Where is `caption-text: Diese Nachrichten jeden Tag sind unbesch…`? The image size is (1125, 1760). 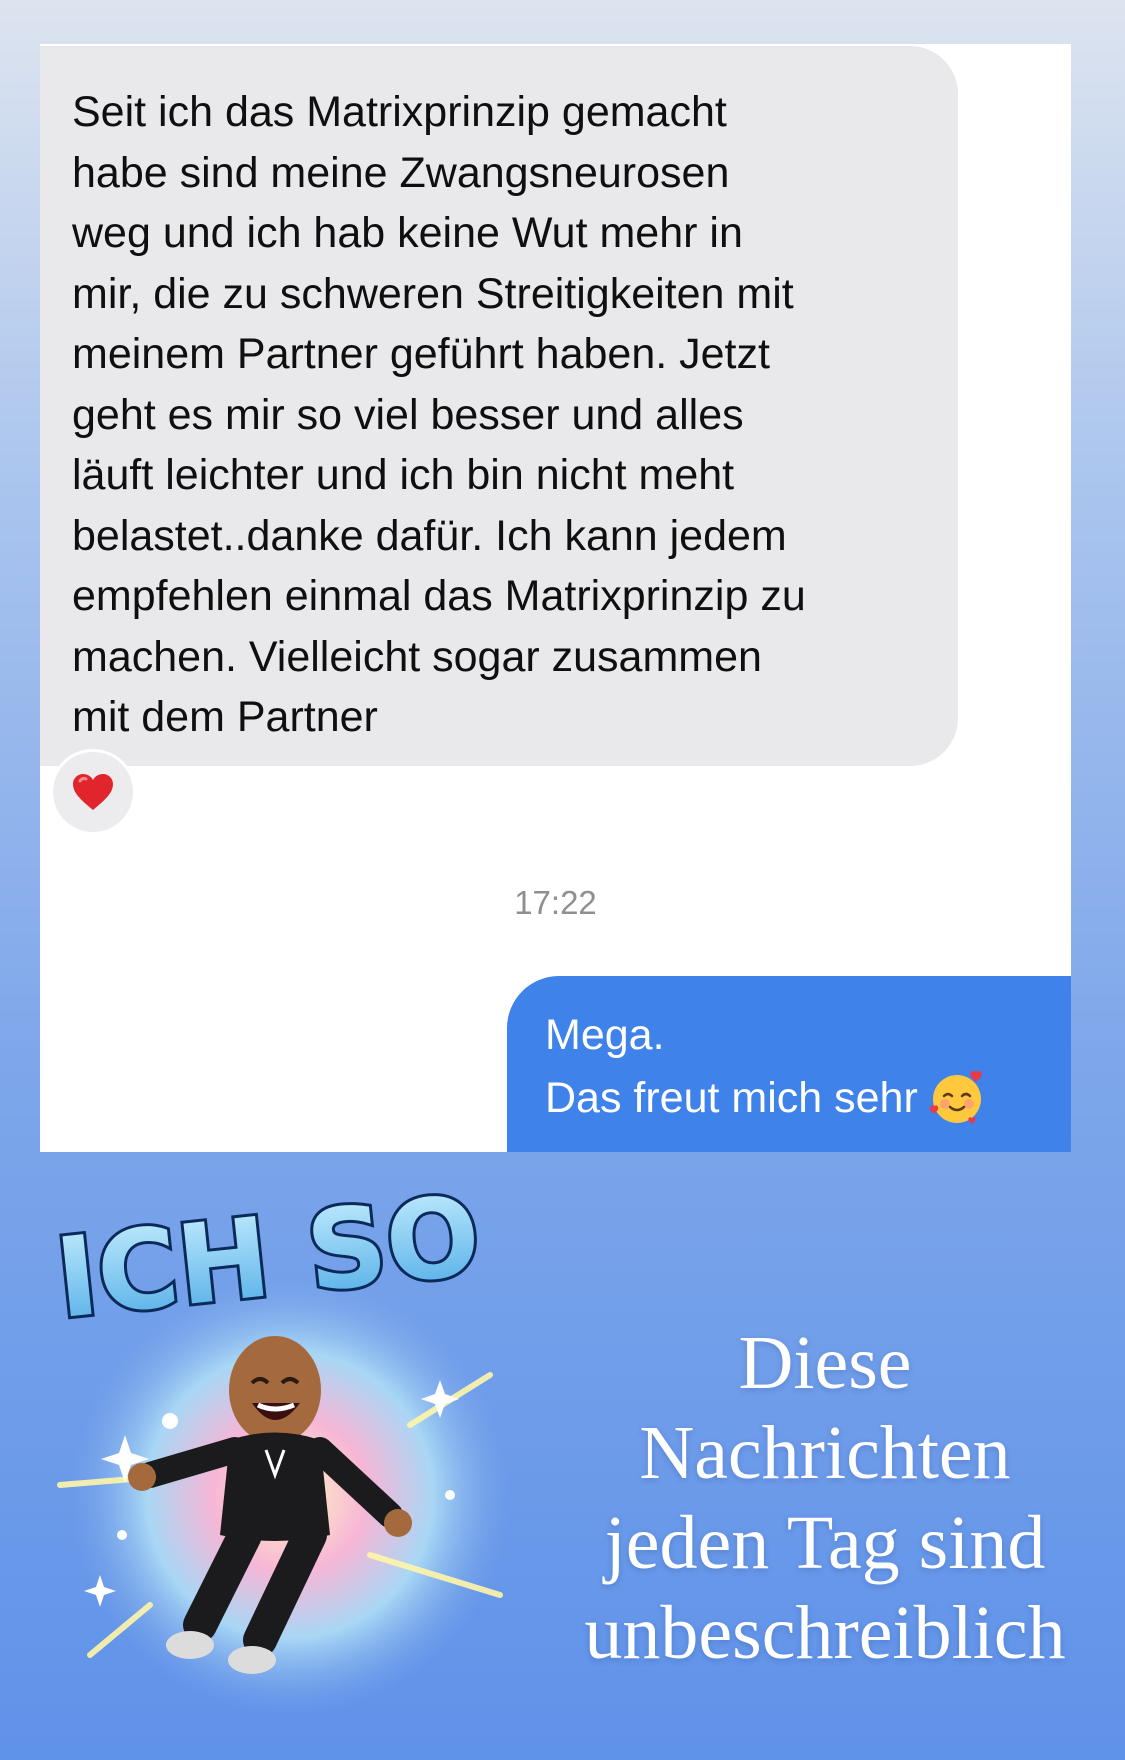 caption-text: Diese Nachrichten jeden Tag sind unbesch… is located at coordinates (825, 1498).